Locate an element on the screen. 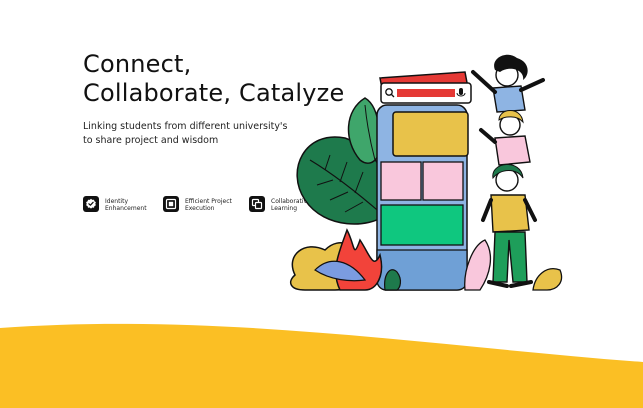 The height and width of the screenshot is (408, 643). feature-project-execution: Efficient Project Execution is located at coordinates (202, 204).